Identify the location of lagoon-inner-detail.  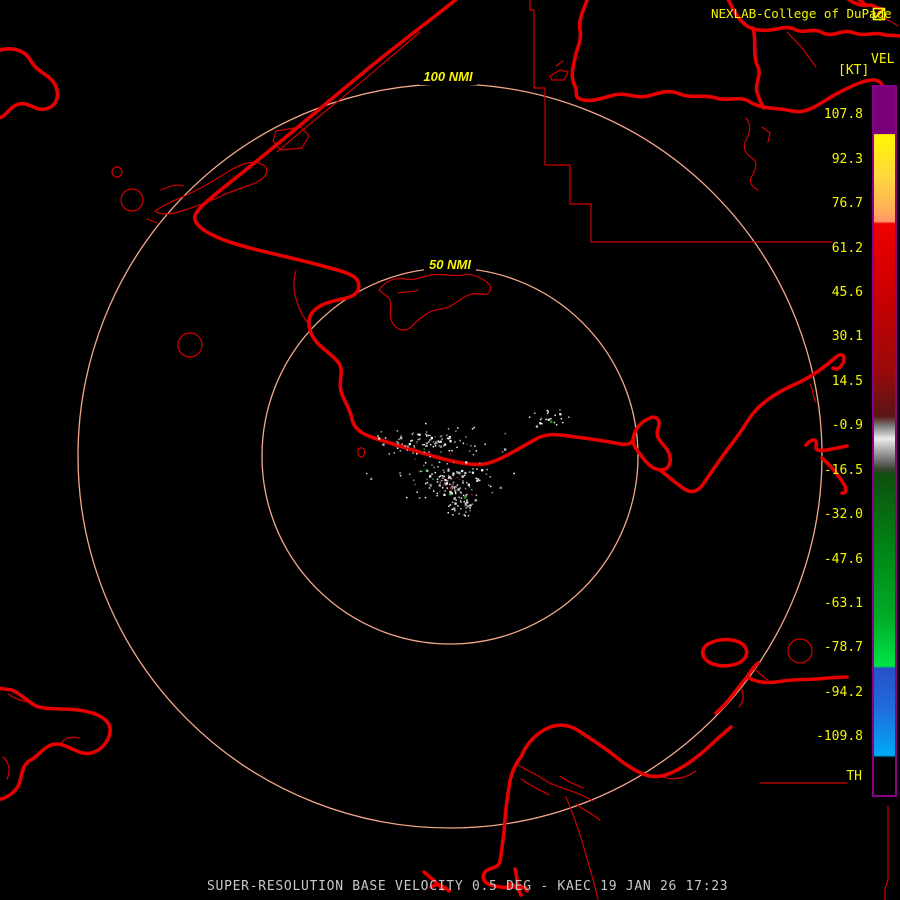
(642, 783).